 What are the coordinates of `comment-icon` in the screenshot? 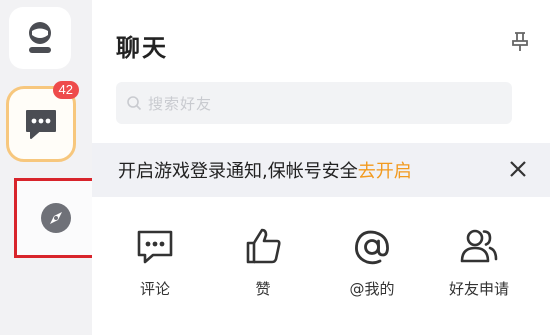 It's located at (155, 247).